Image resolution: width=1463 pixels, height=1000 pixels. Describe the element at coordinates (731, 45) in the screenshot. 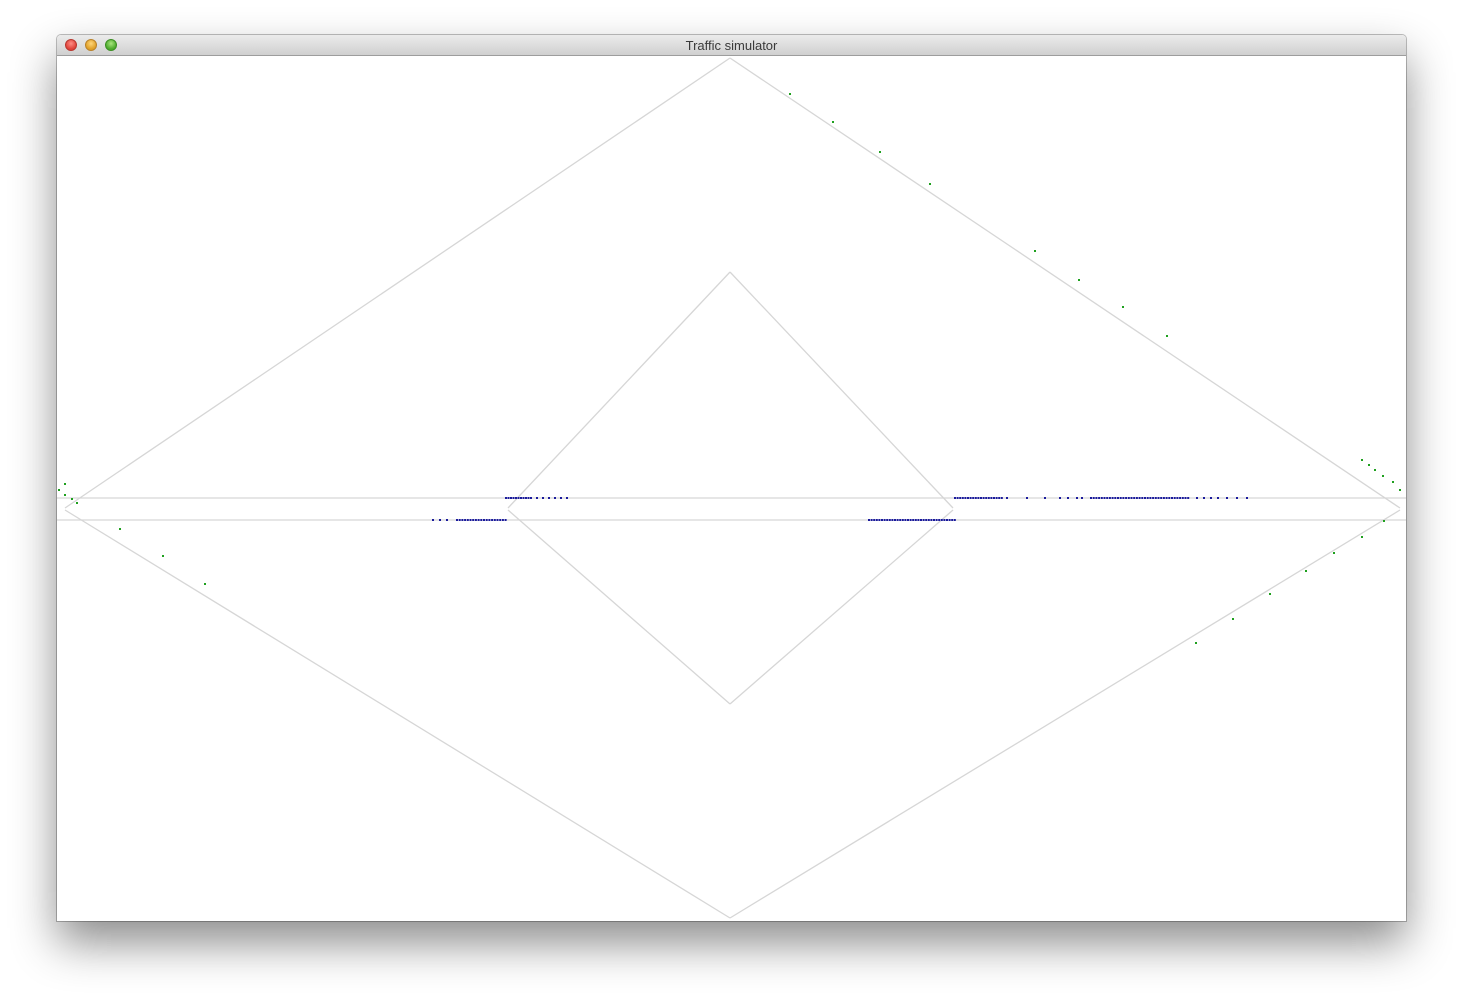

I see `title-bar: Traffic simulator` at that location.